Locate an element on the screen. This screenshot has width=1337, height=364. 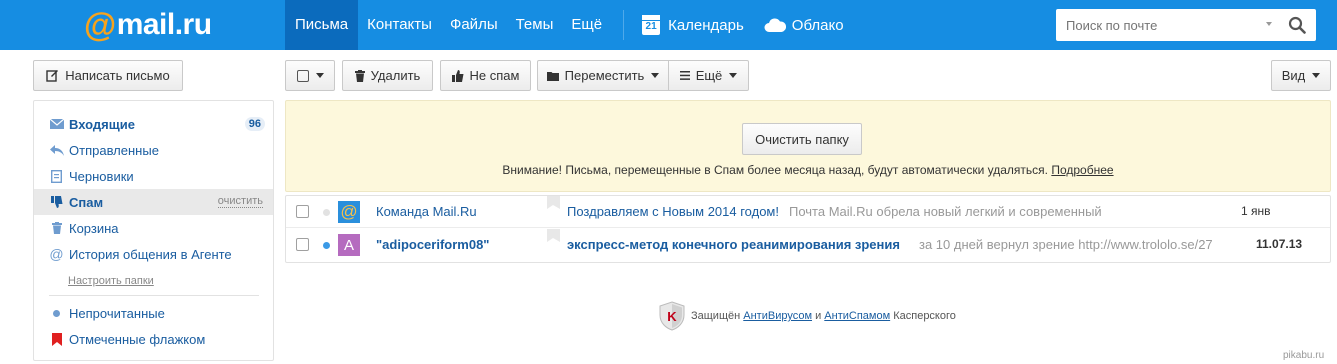
sidebar-item-sent: Отправленные is located at coordinates (153, 150).